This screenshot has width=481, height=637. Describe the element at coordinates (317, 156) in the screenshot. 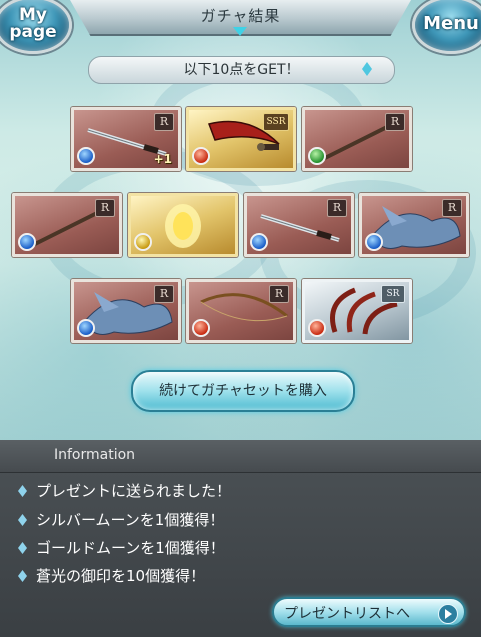

I see `wind-element-icon` at that location.